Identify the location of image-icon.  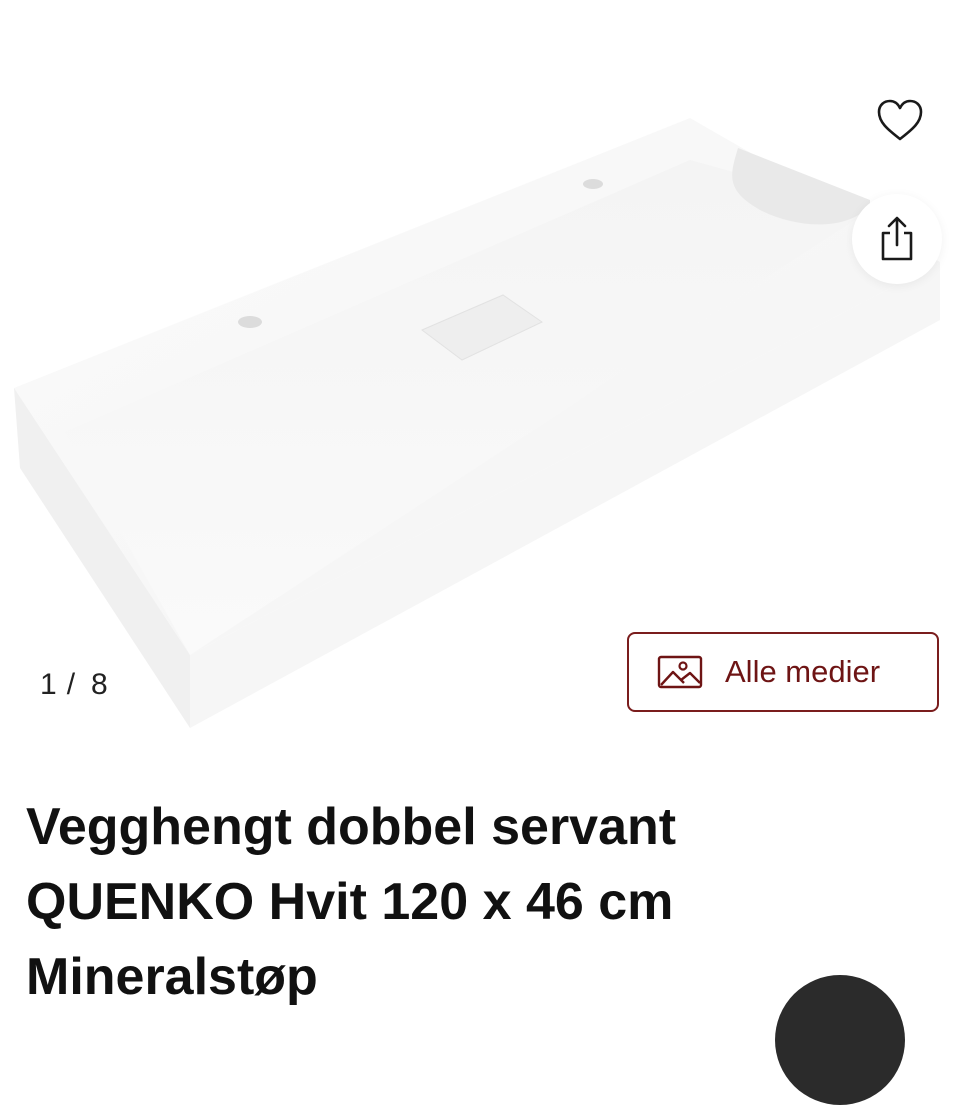
(680, 672).